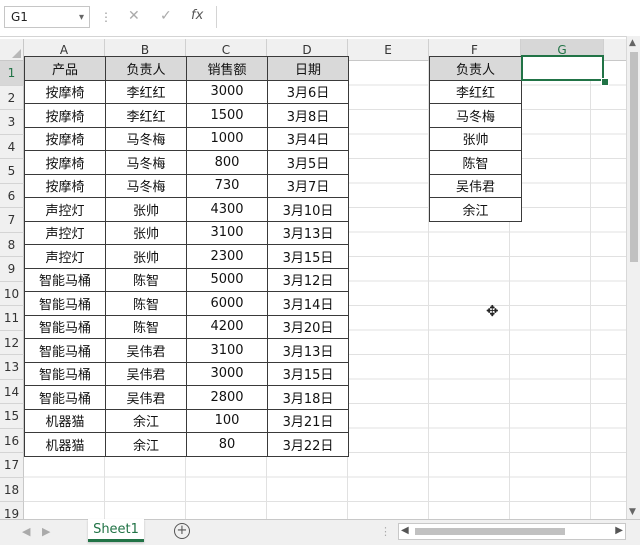 The width and height of the screenshot is (640, 545). I want to click on row-header-1: 1, so click(12, 73).